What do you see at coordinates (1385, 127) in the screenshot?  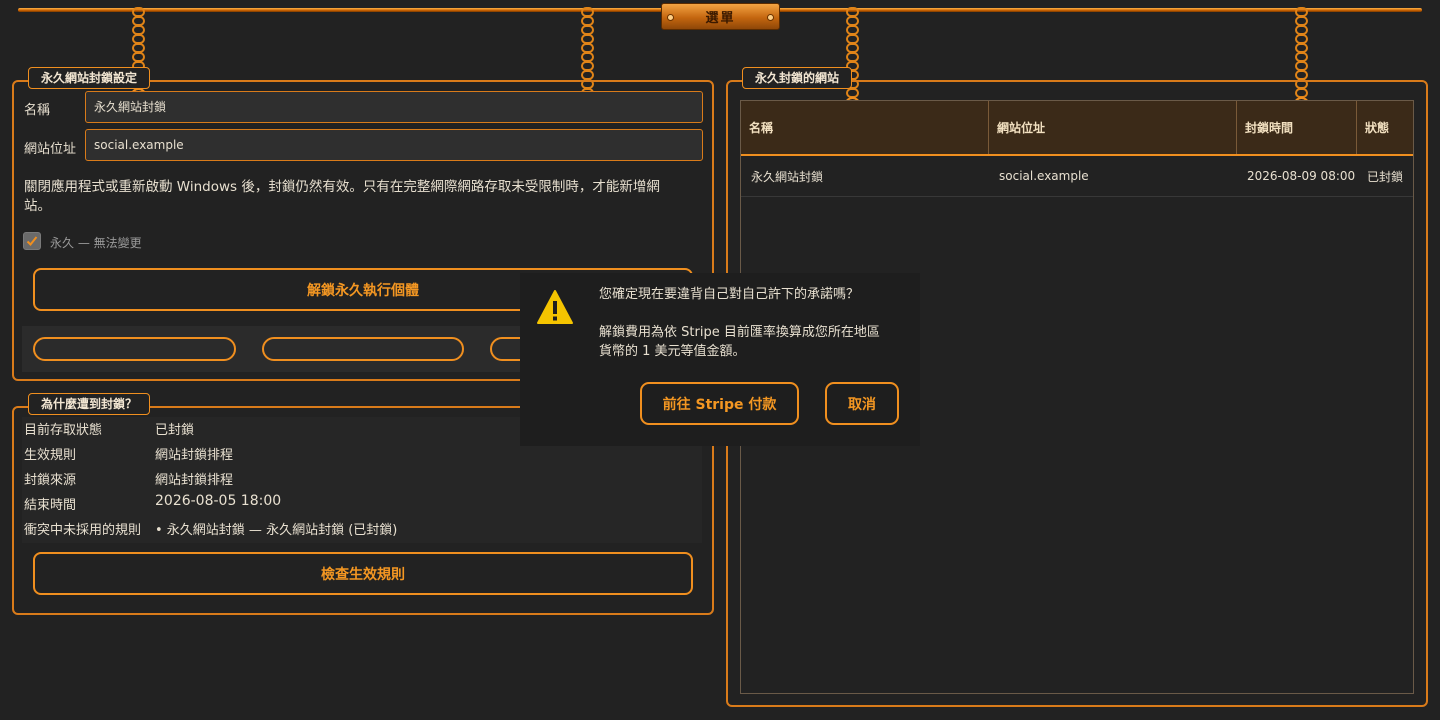 I see `column-header-status: 狀態` at bounding box center [1385, 127].